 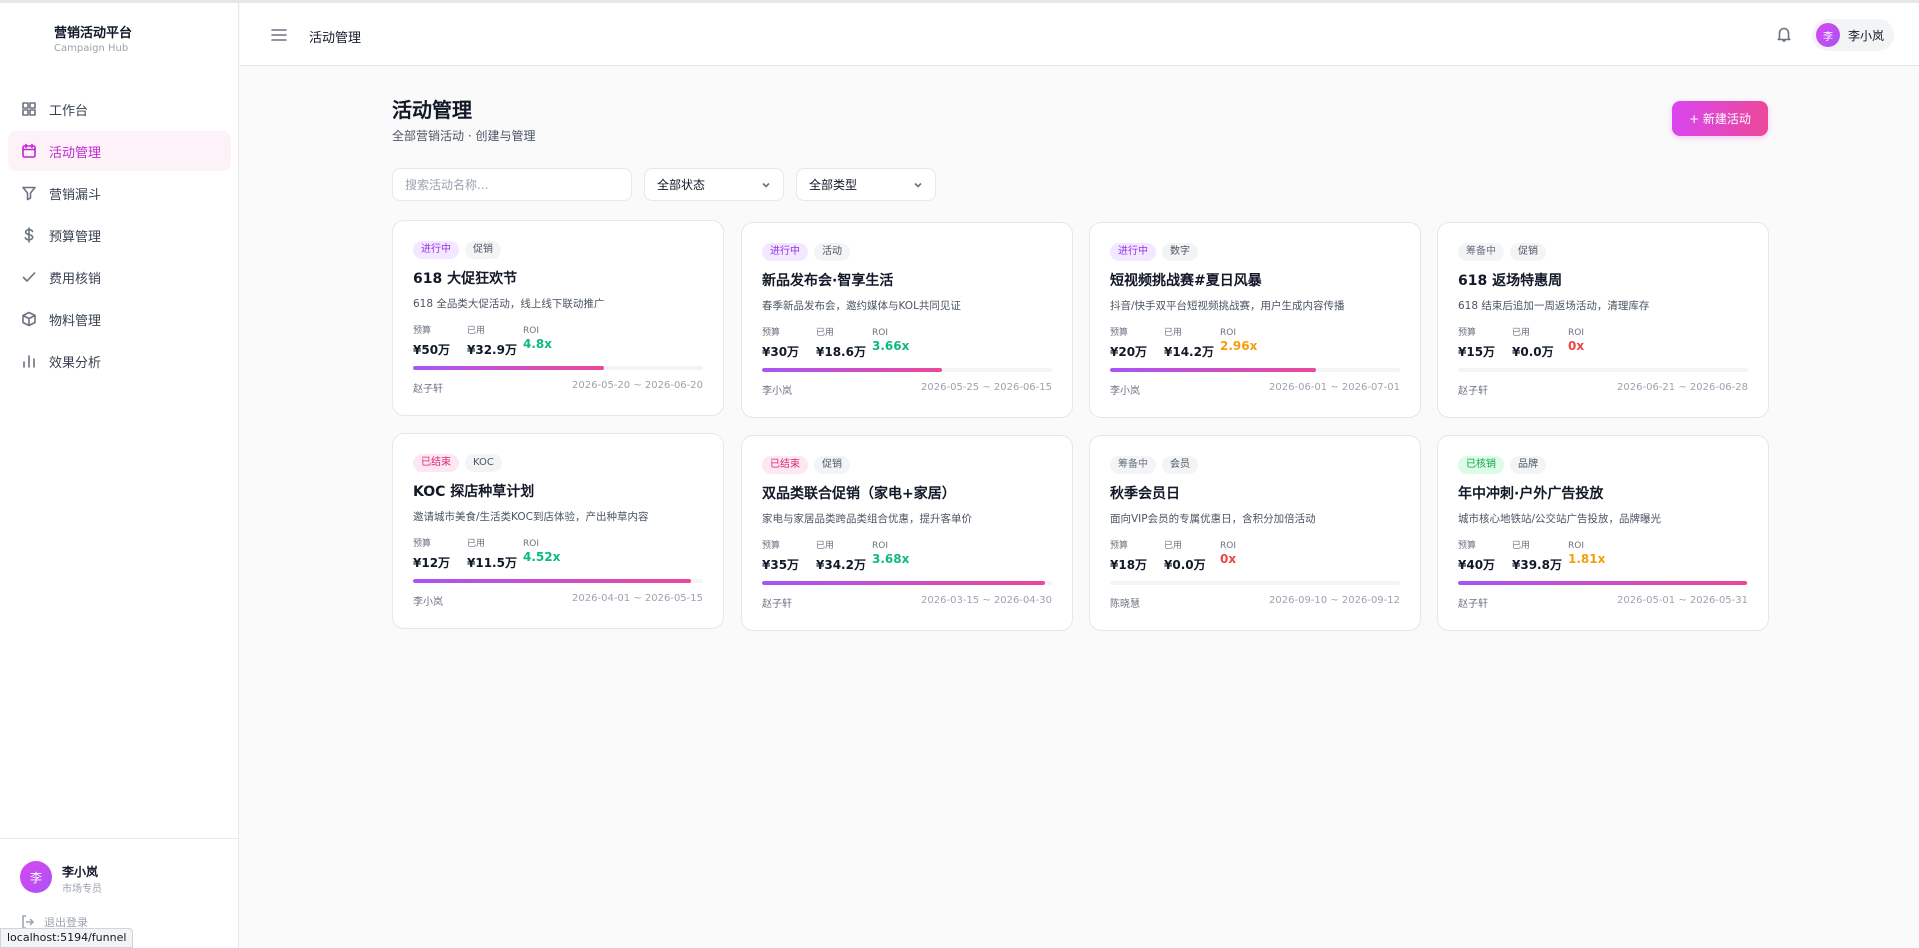 What do you see at coordinates (809, 465) in the screenshot?
I see `card-tags: 已结束 促销` at bounding box center [809, 465].